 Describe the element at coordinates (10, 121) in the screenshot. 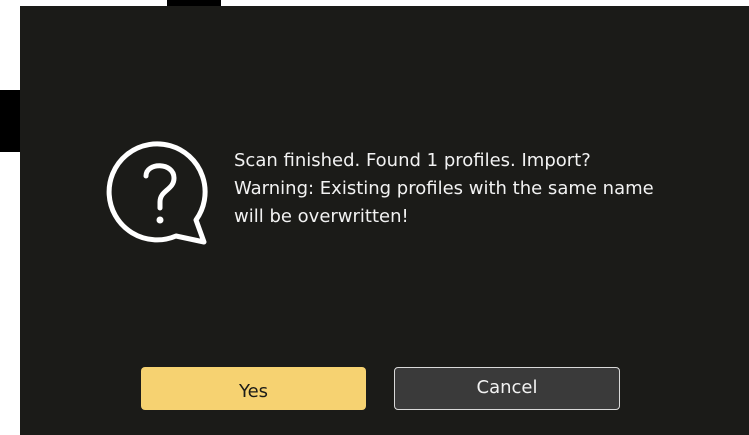

I see `background-window-strip` at that location.